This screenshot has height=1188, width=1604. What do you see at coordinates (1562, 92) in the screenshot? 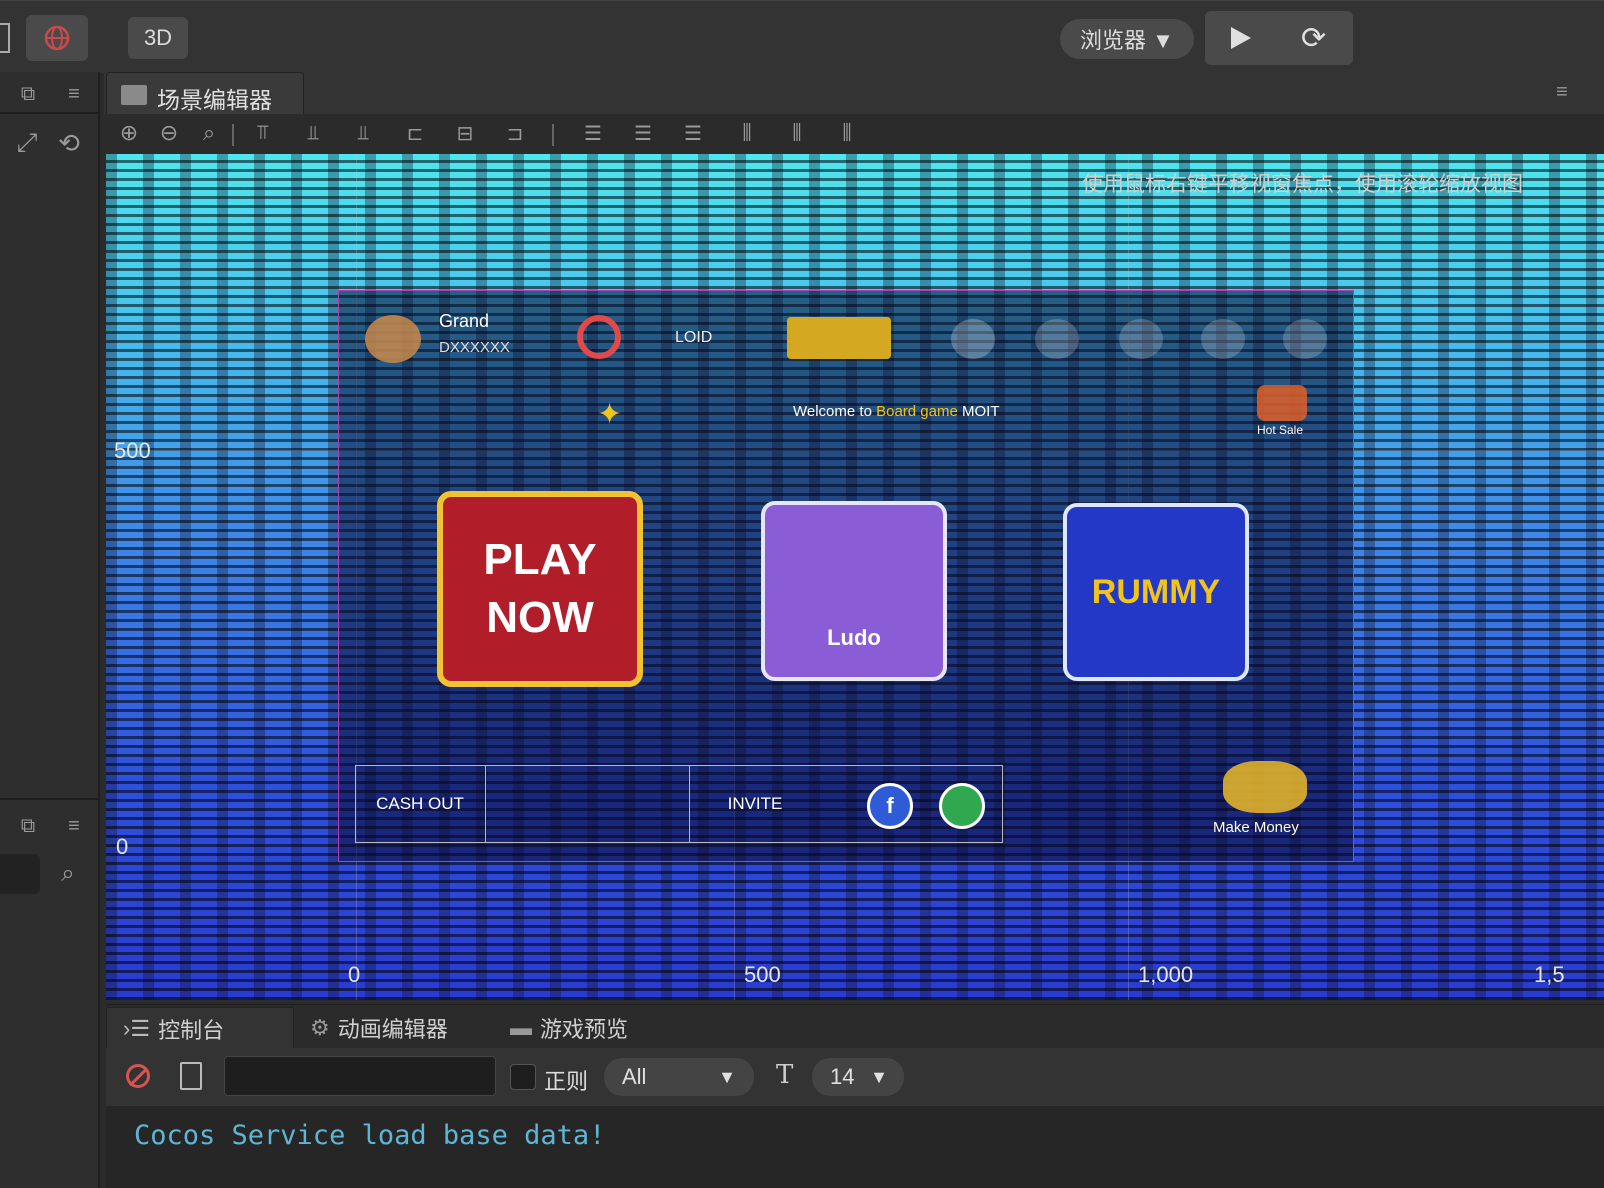
I see `panel-menu-icon: ≡` at bounding box center [1562, 92].